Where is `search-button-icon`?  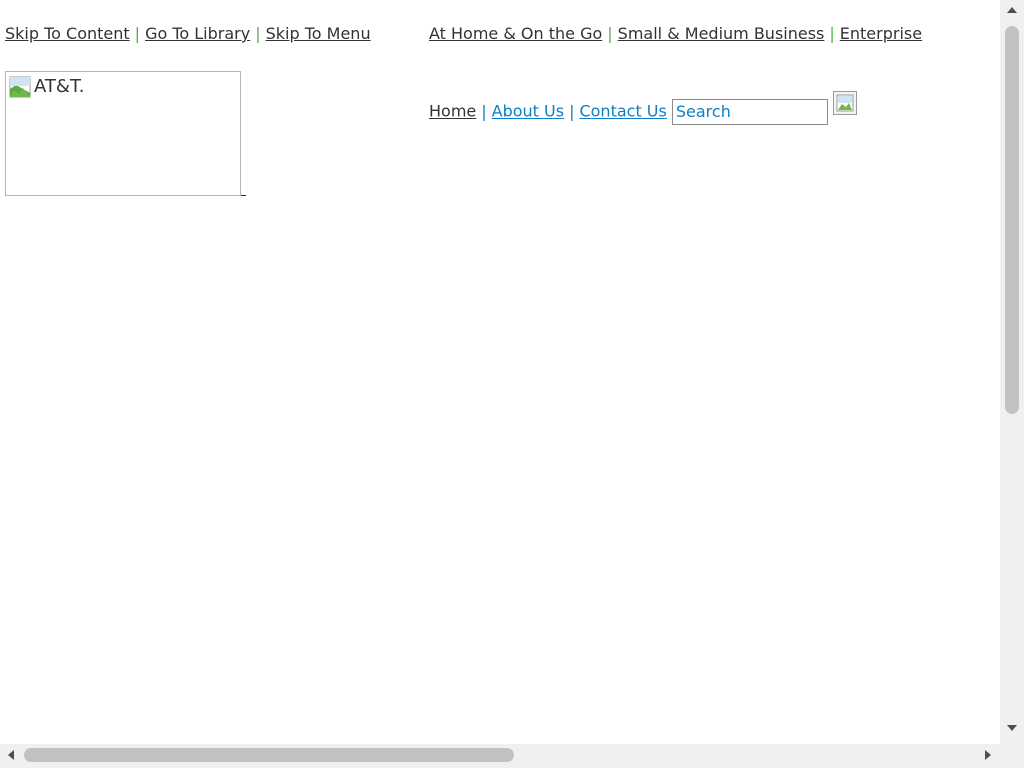 search-button-icon is located at coordinates (845, 103).